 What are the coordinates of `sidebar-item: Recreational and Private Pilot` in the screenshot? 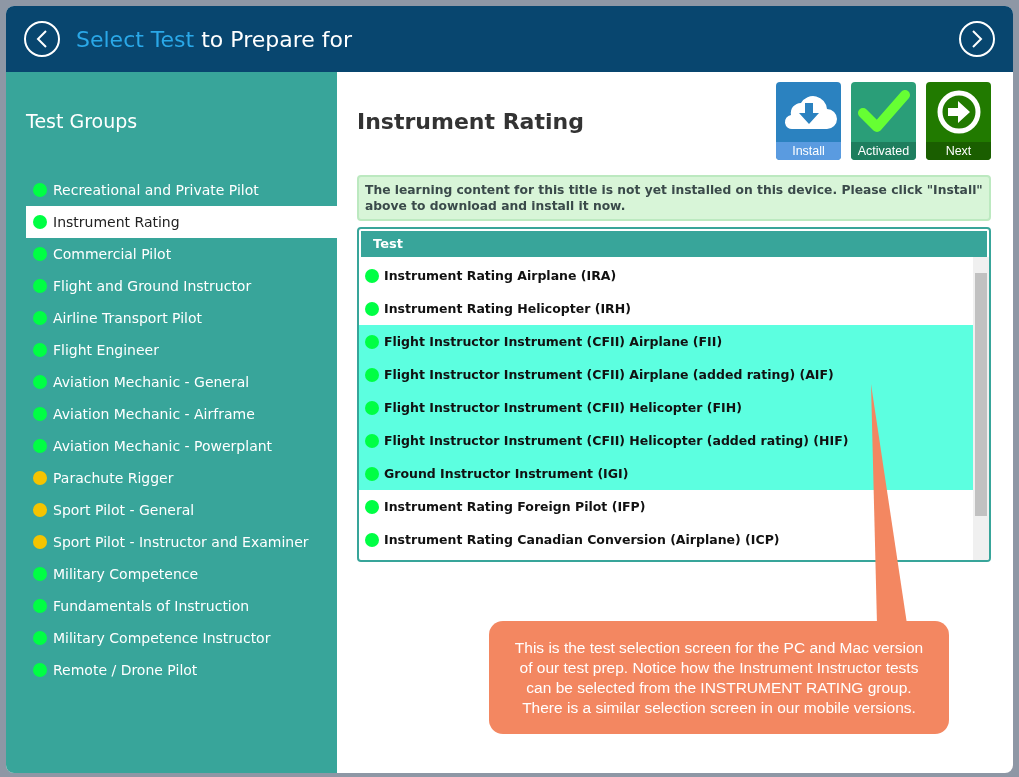 It's located at (181, 190).